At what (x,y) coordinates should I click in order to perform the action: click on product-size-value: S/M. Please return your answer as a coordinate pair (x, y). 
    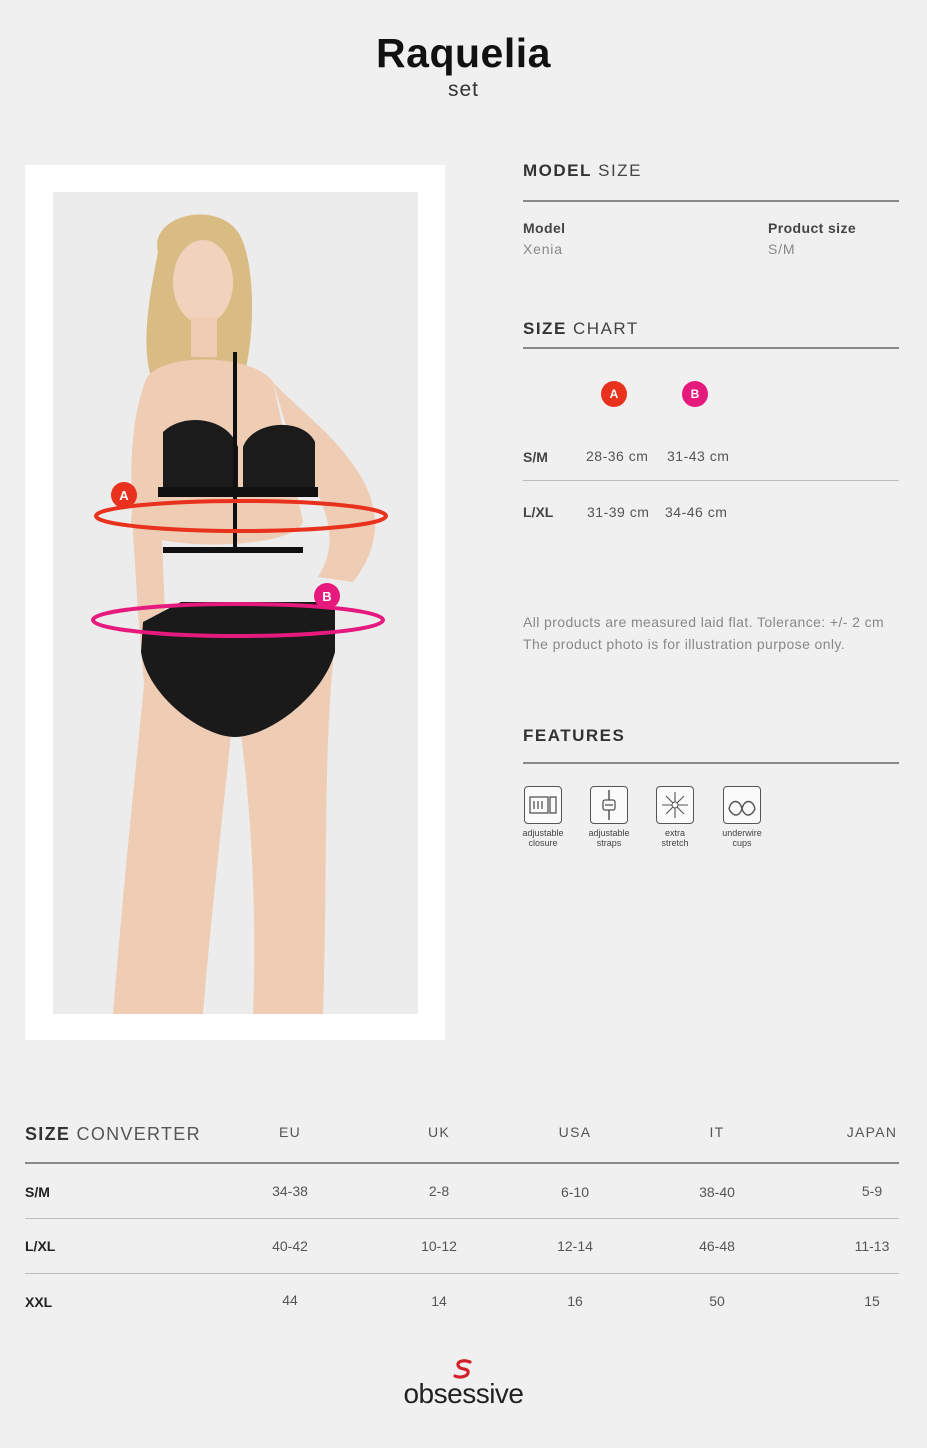
    Looking at the image, I should click on (782, 249).